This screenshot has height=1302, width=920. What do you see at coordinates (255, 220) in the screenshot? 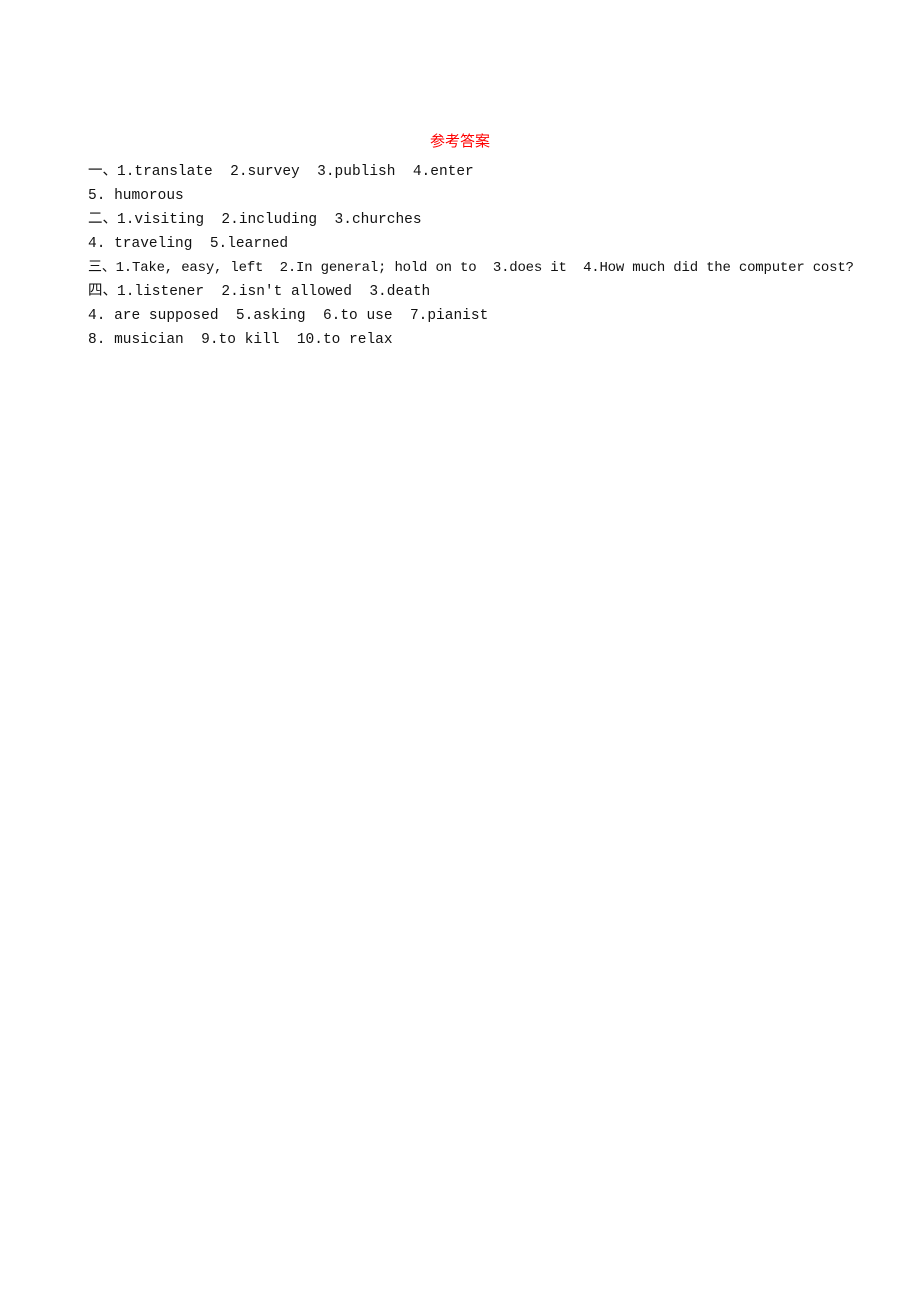
I see `answer-line-section-2: 二、1.visiting 2.including 3.churches` at bounding box center [255, 220].